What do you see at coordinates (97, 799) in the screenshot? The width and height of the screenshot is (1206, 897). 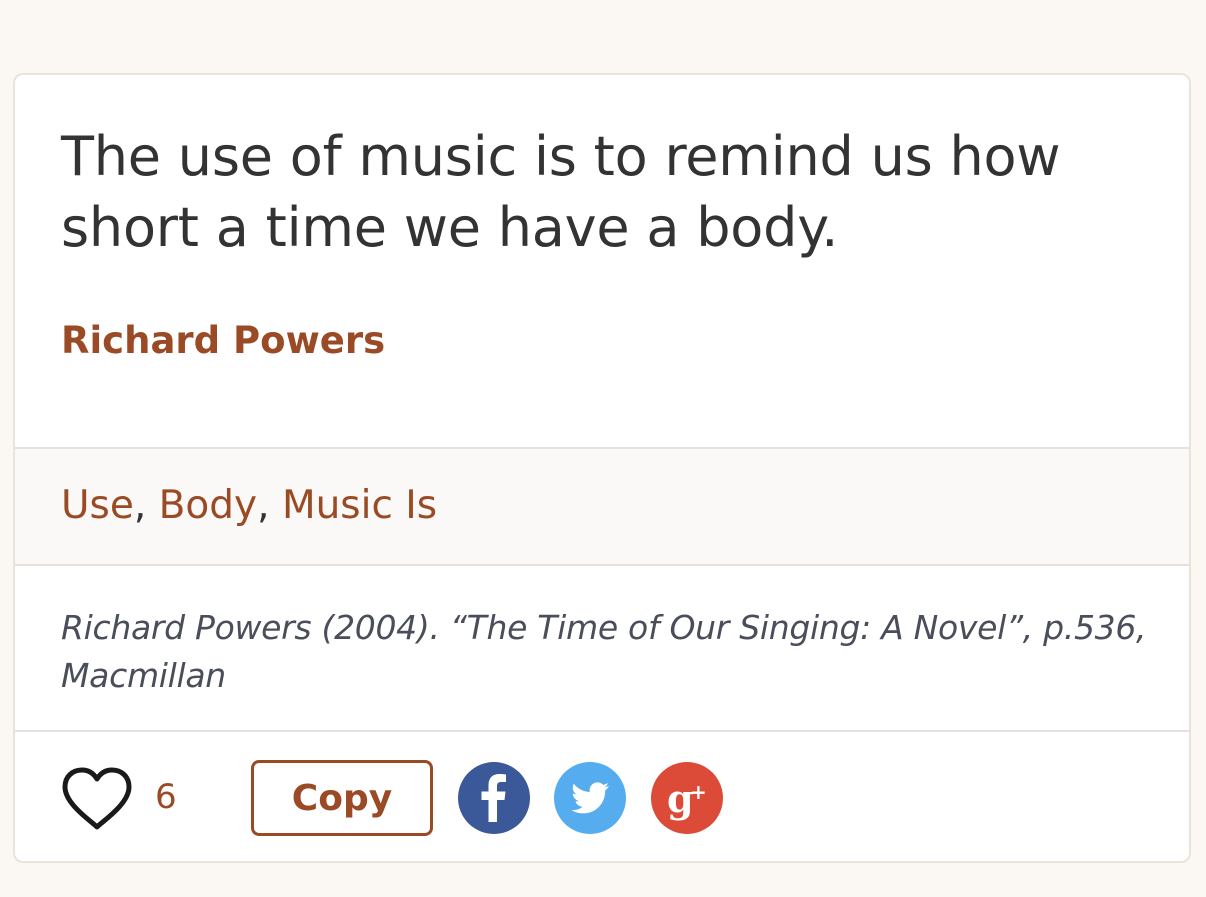 I see `heart-icon` at bounding box center [97, 799].